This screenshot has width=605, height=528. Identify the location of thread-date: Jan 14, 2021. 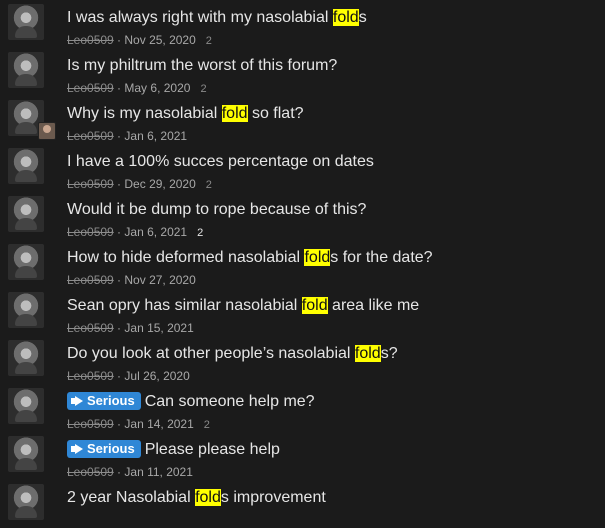
(158, 424).